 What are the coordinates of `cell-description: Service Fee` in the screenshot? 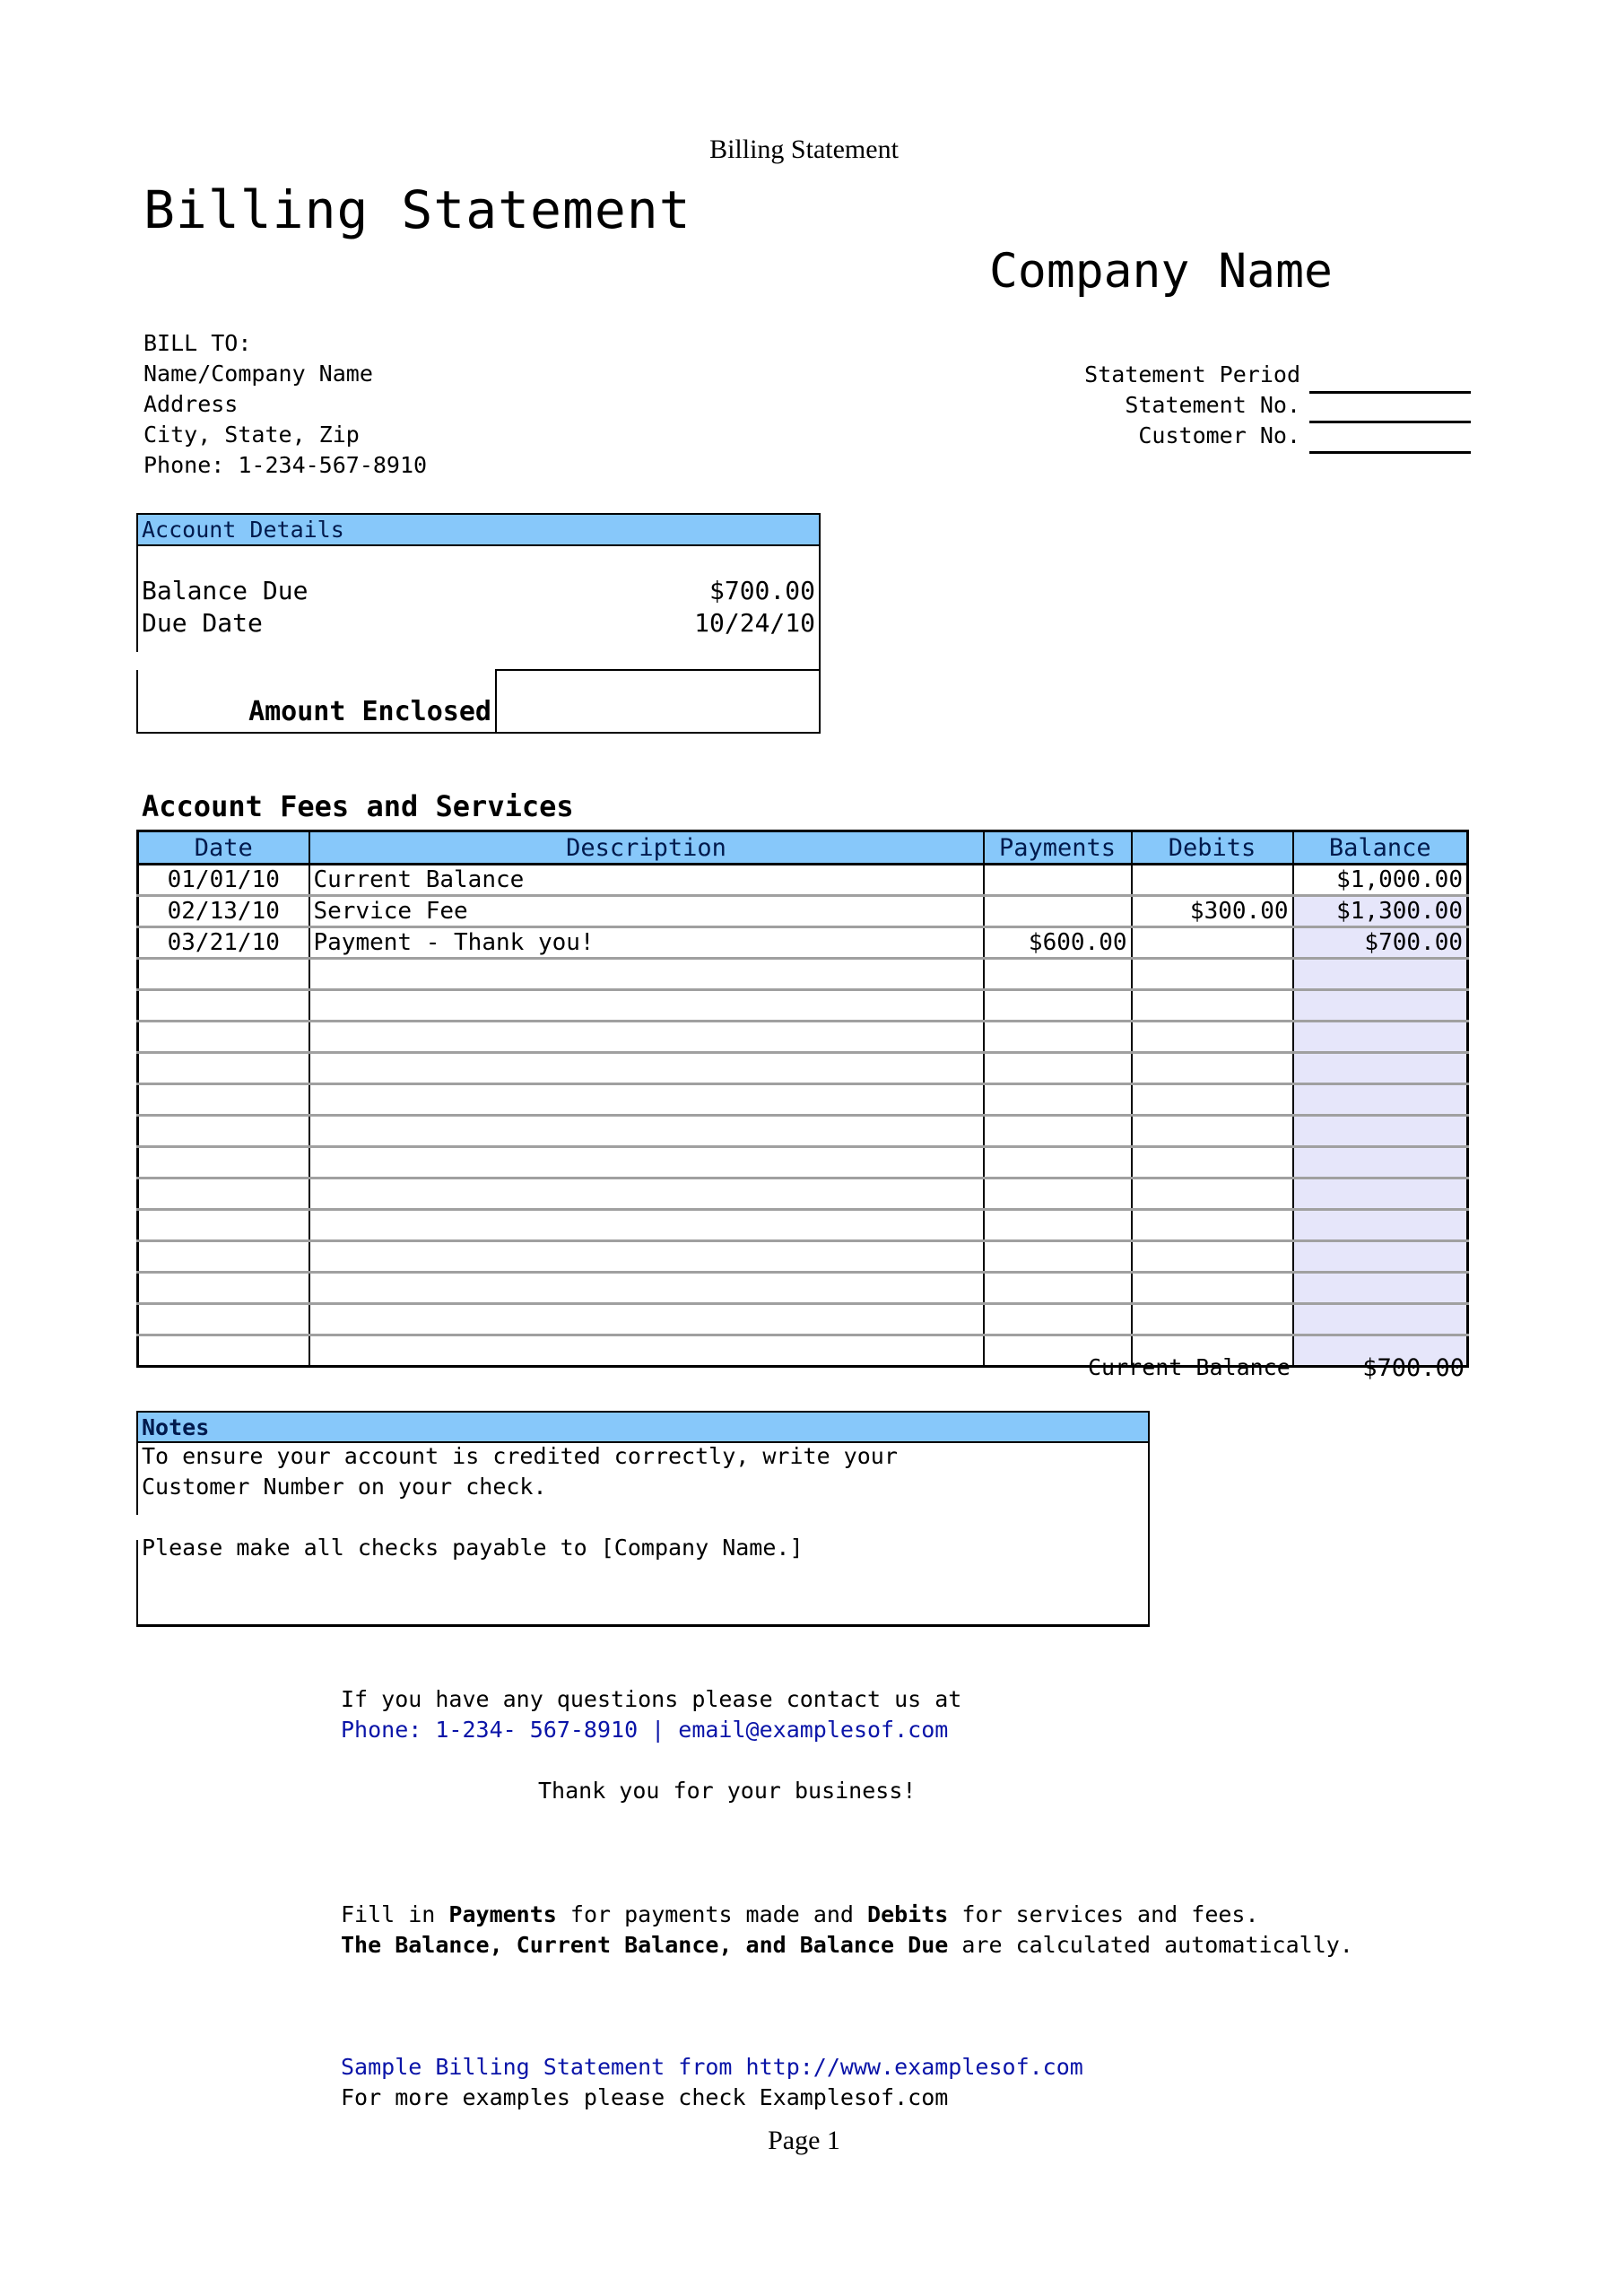 It's located at (646, 911).